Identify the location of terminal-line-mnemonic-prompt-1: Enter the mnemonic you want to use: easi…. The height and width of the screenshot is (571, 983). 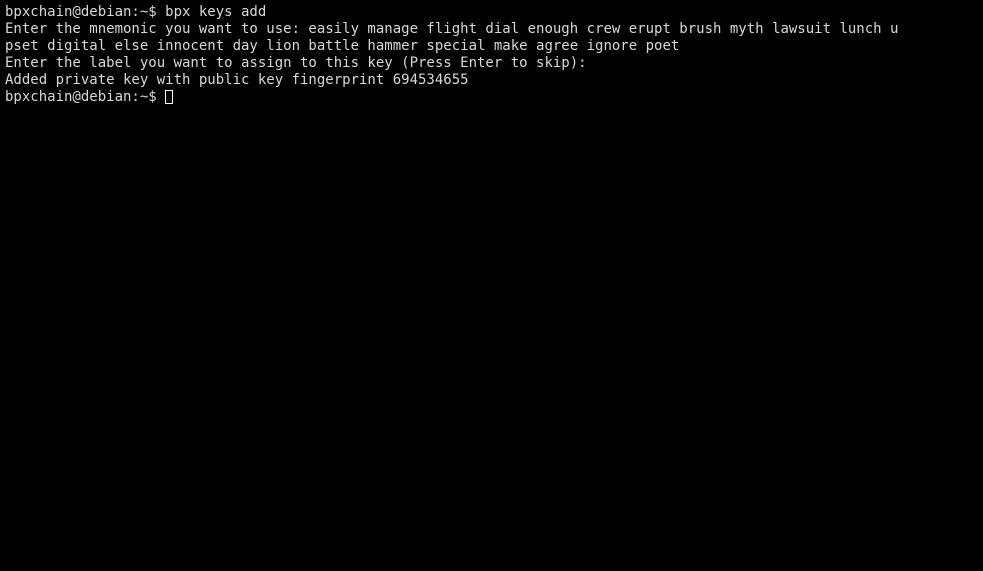
(494, 29).